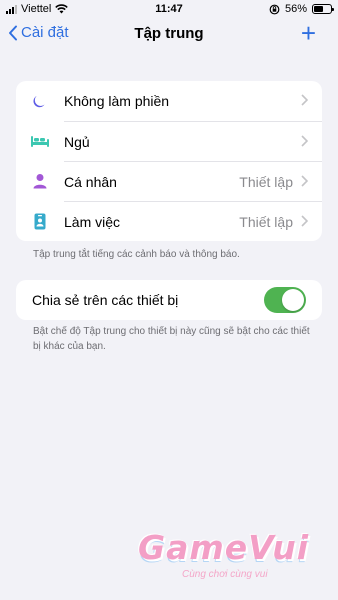  I want to click on focus-row-do-not-disturb: Không làm phiền, so click(169, 101).